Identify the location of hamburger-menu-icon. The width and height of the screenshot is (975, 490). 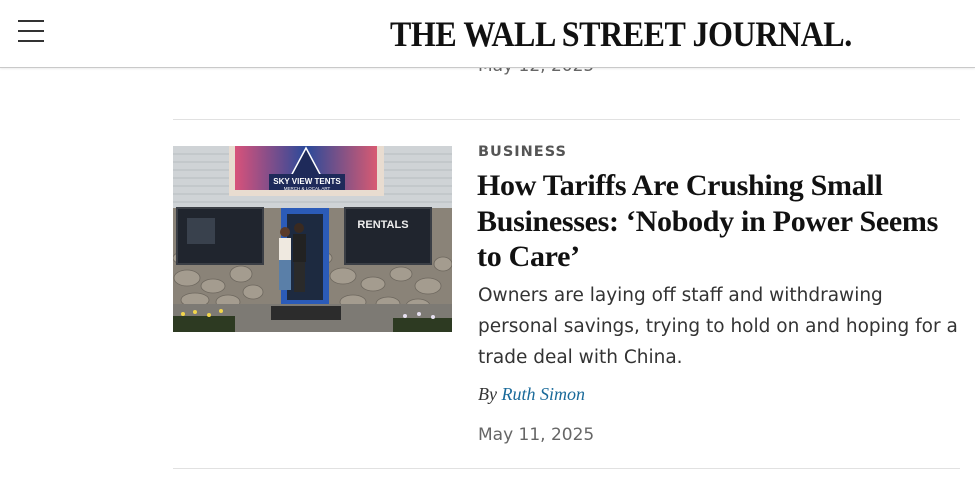
(31, 31).